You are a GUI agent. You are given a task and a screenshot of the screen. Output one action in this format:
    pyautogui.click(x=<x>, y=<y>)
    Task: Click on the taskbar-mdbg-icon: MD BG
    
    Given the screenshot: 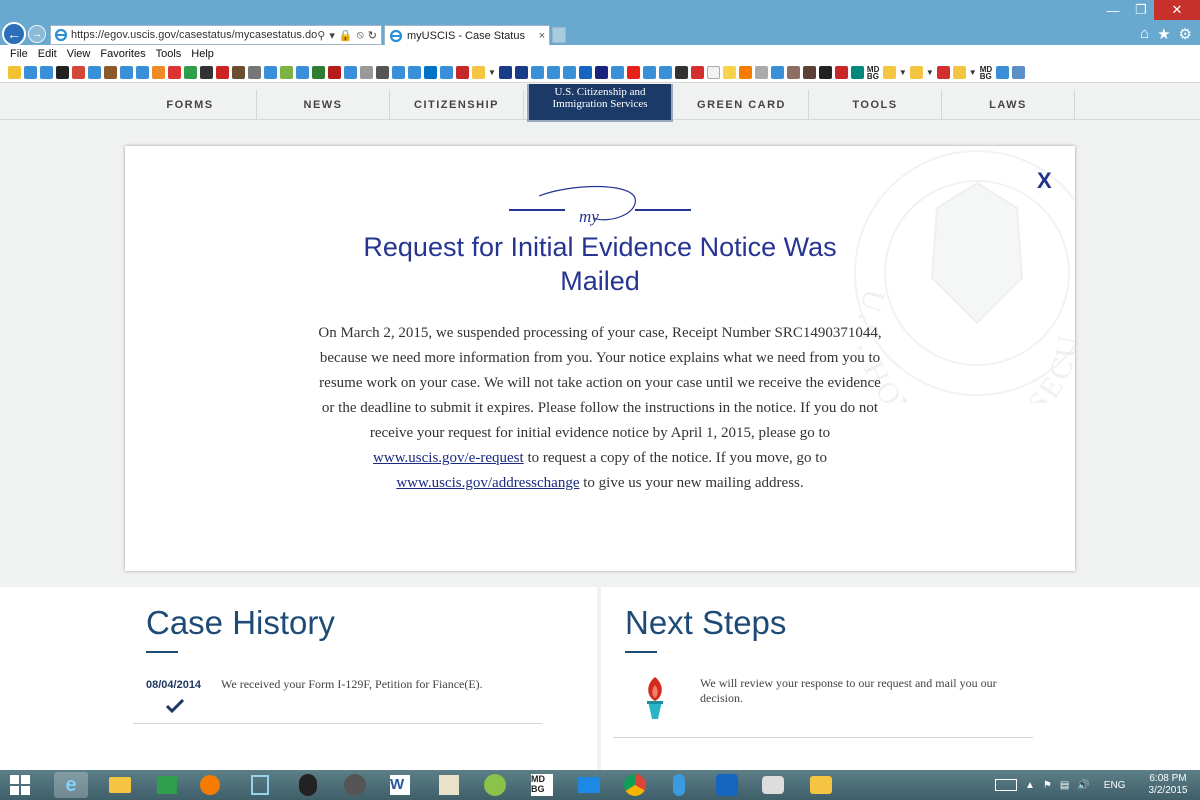 What is the action you would take?
    pyautogui.click(x=542, y=785)
    